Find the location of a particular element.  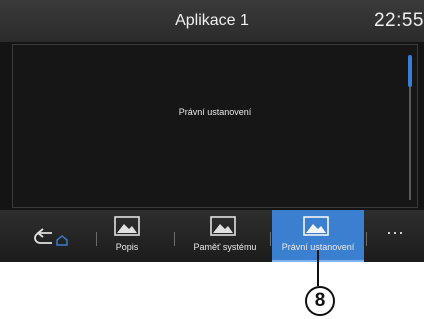

clock: 22:55 is located at coordinates (398, 20).